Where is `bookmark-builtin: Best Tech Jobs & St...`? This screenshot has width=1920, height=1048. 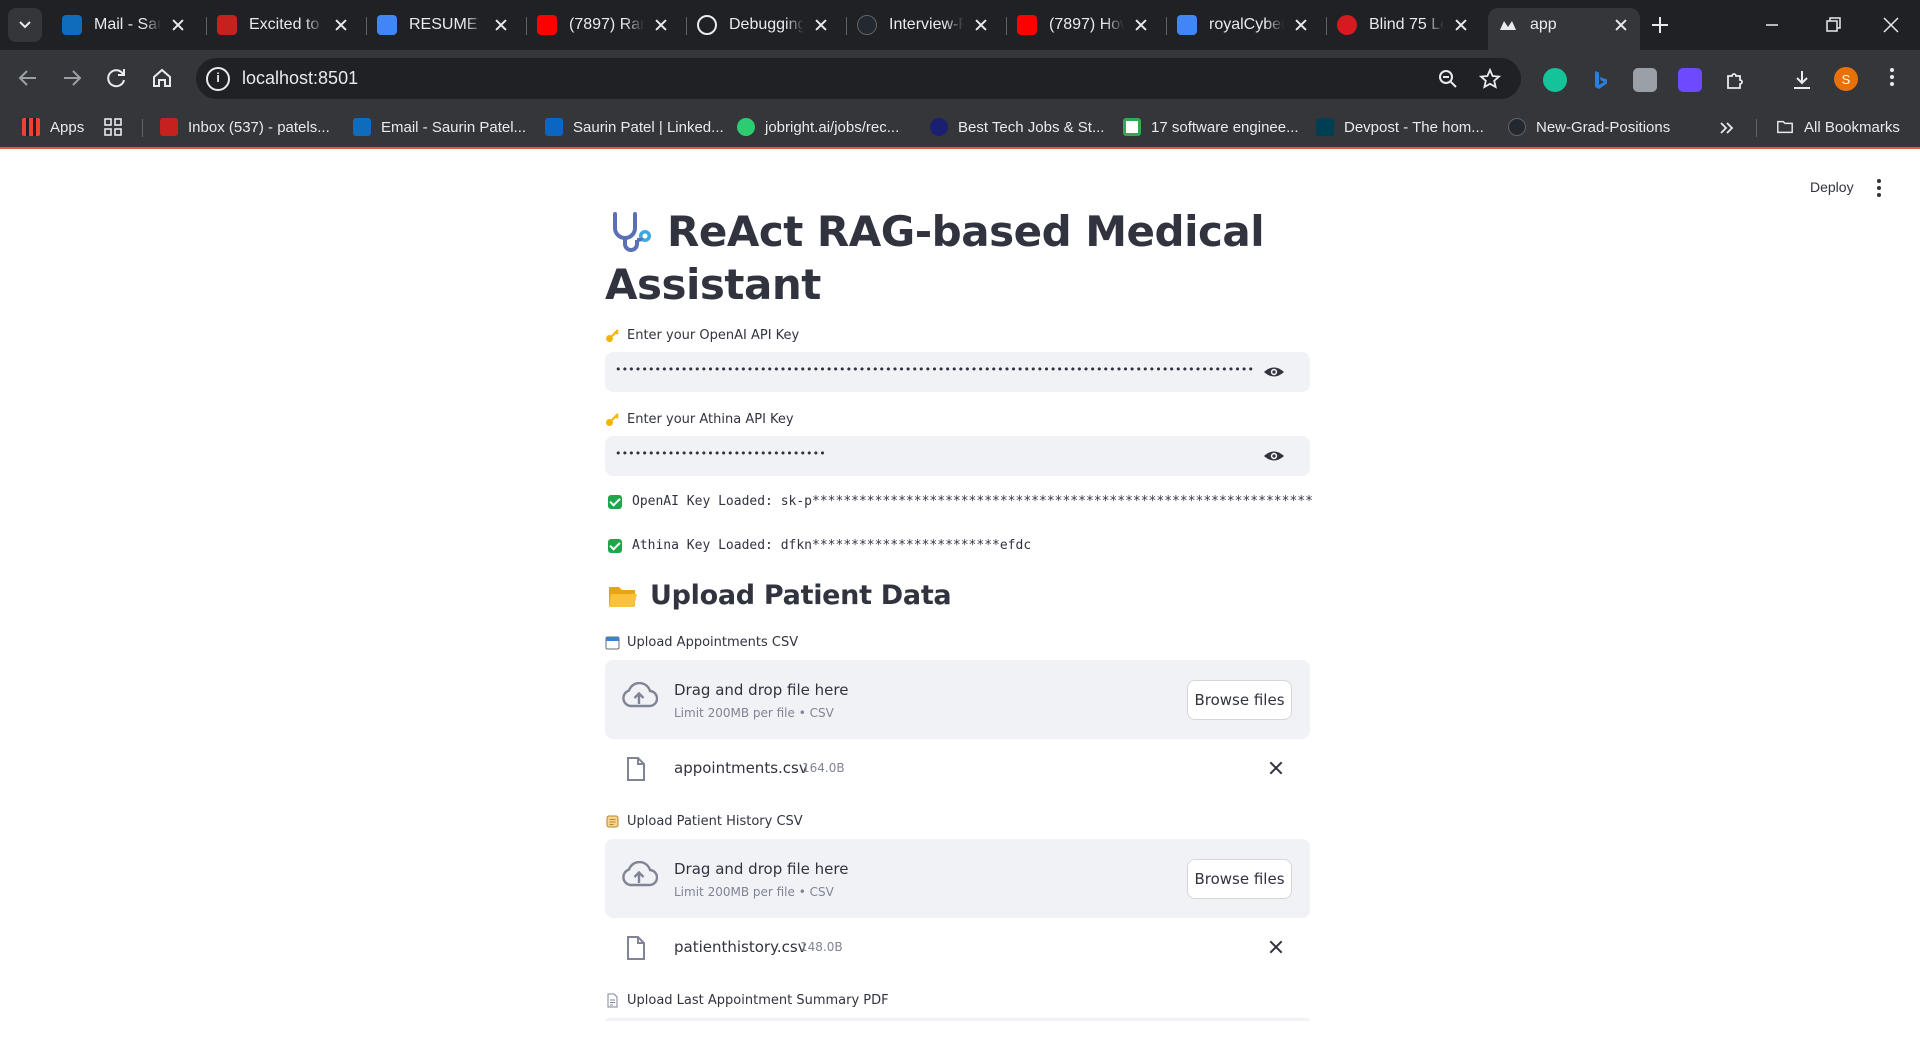 bookmark-builtin: Best Tech Jobs & St... is located at coordinates (1017, 127).